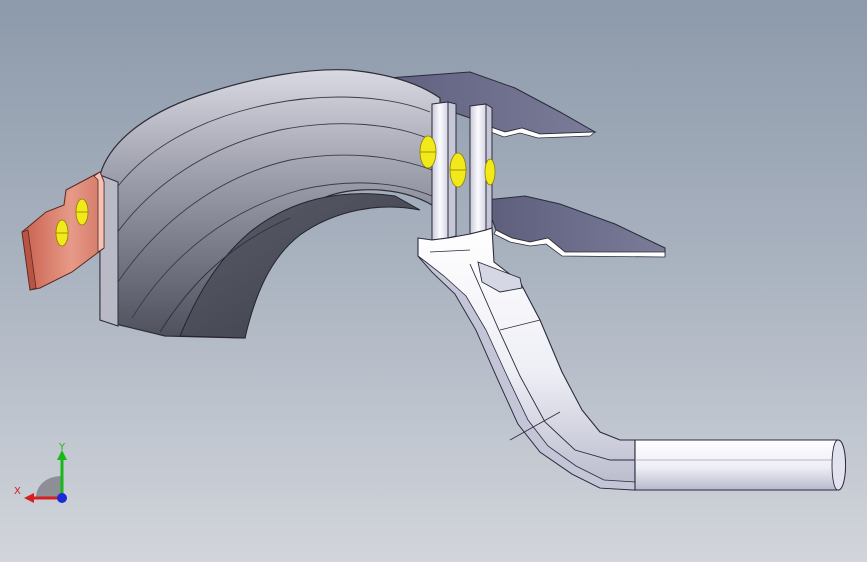 The width and height of the screenshot is (867, 562). What do you see at coordinates (575, 226) in the screenshot?
I see `lower-contact-finger` at bounding box center [575, 226].